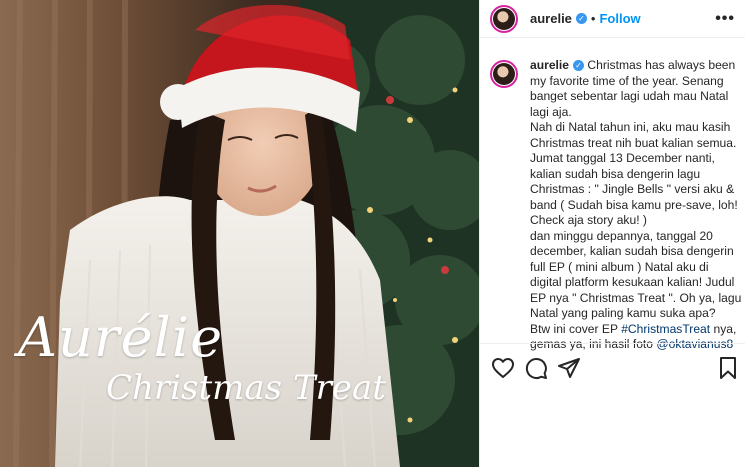 The image size is (745, 467). What do you see at coordinates (121, 337) in the screenshot?
I see `overlay-title: Aurélie` at bounding box center [121, 337].